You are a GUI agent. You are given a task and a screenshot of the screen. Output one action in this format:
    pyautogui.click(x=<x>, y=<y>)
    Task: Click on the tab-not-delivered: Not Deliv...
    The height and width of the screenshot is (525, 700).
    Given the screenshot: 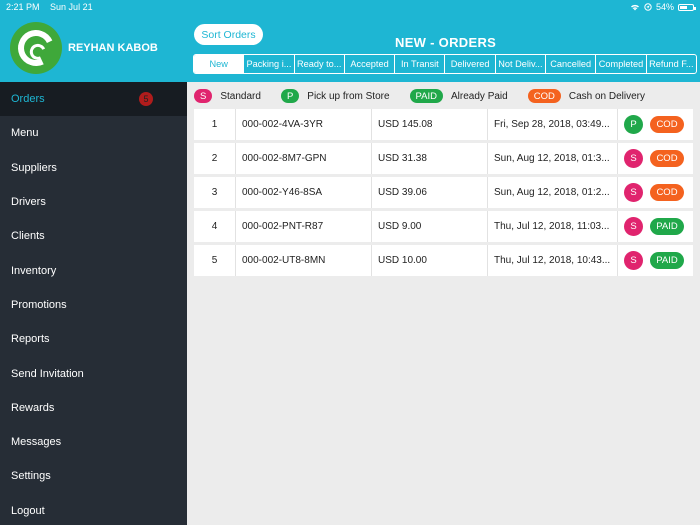 What is the action you would take?
    pyautogui.click(x=521, y=64)
    